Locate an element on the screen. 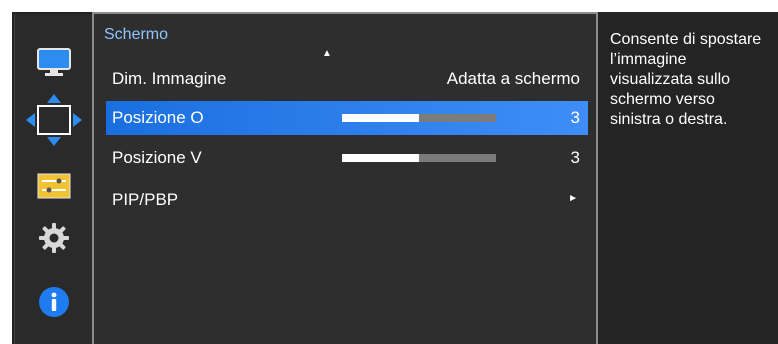 Image resolution: width=778 pixels, height=344 pixels. sidebar-item-system is located at coordinates (54, 186).